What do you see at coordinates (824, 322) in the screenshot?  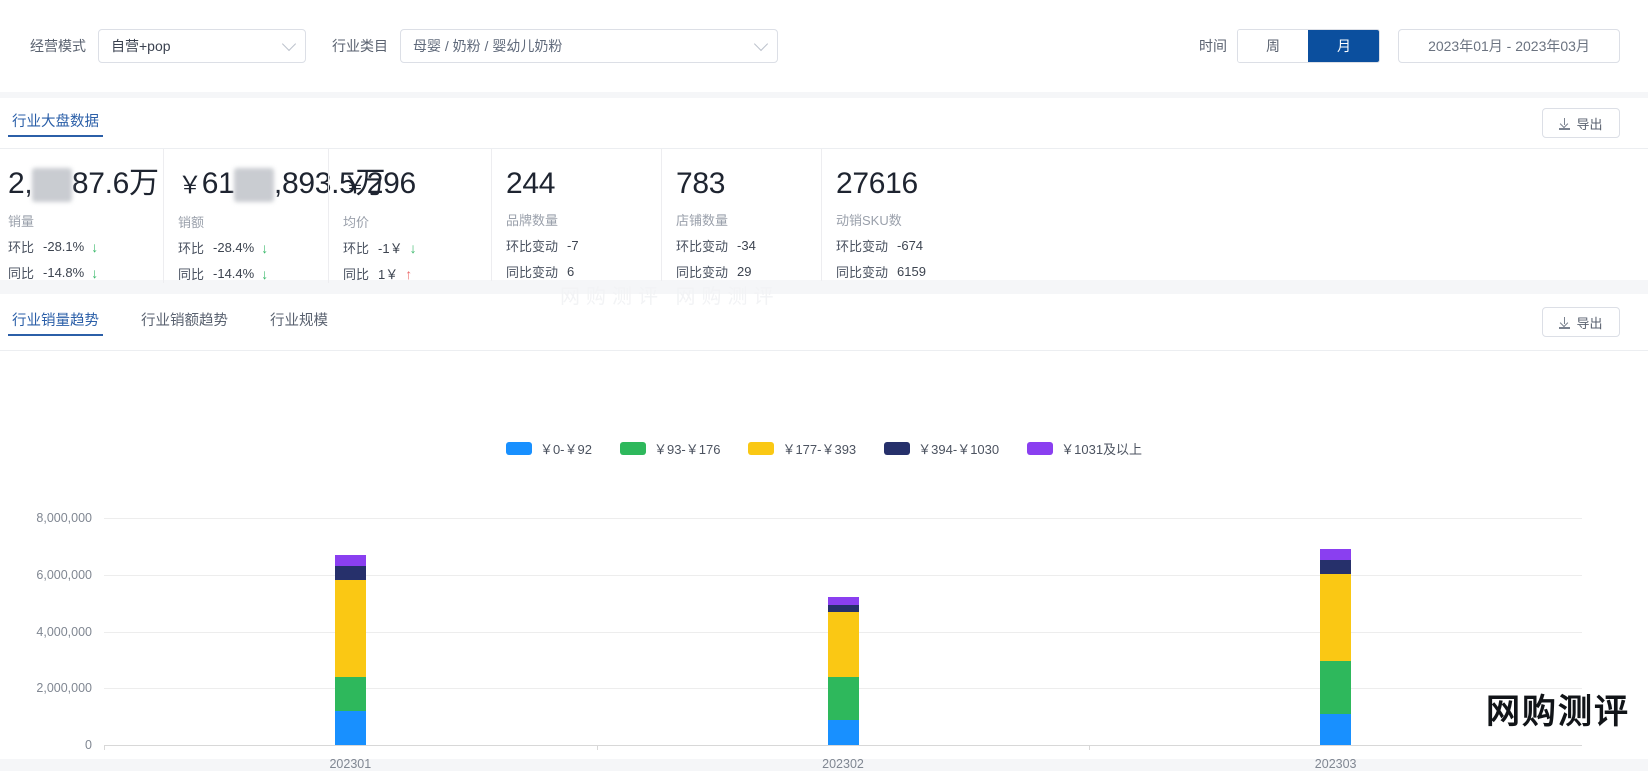 I see `trend-panel-header: 行业销量趋势 行业销额趋势 行业规模 导出` at bounding box center [824, 322].